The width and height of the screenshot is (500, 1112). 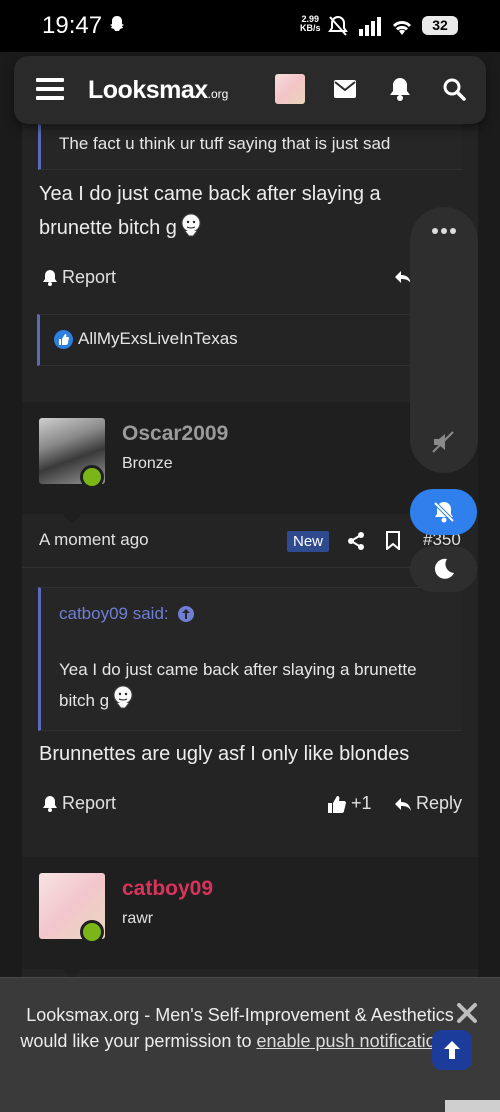 What do you see at coordinates (290, 89) in the screenshot?
I see `user-avatar` at bounding box center [290, 89].